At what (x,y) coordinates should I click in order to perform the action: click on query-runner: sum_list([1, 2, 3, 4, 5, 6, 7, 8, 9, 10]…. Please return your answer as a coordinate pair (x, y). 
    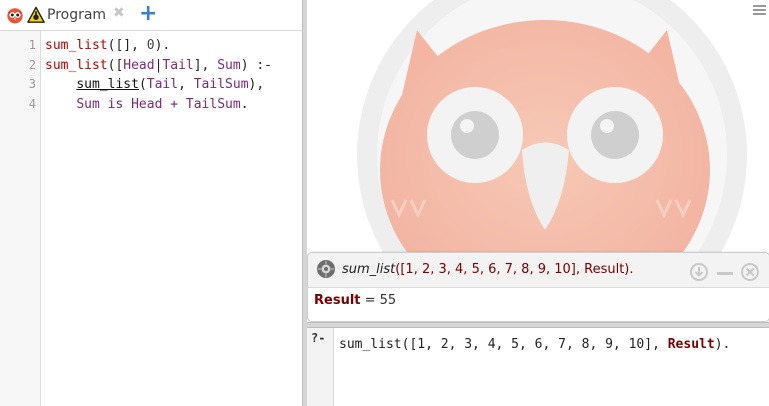
    Looking at the image, I should click on (538, 287).